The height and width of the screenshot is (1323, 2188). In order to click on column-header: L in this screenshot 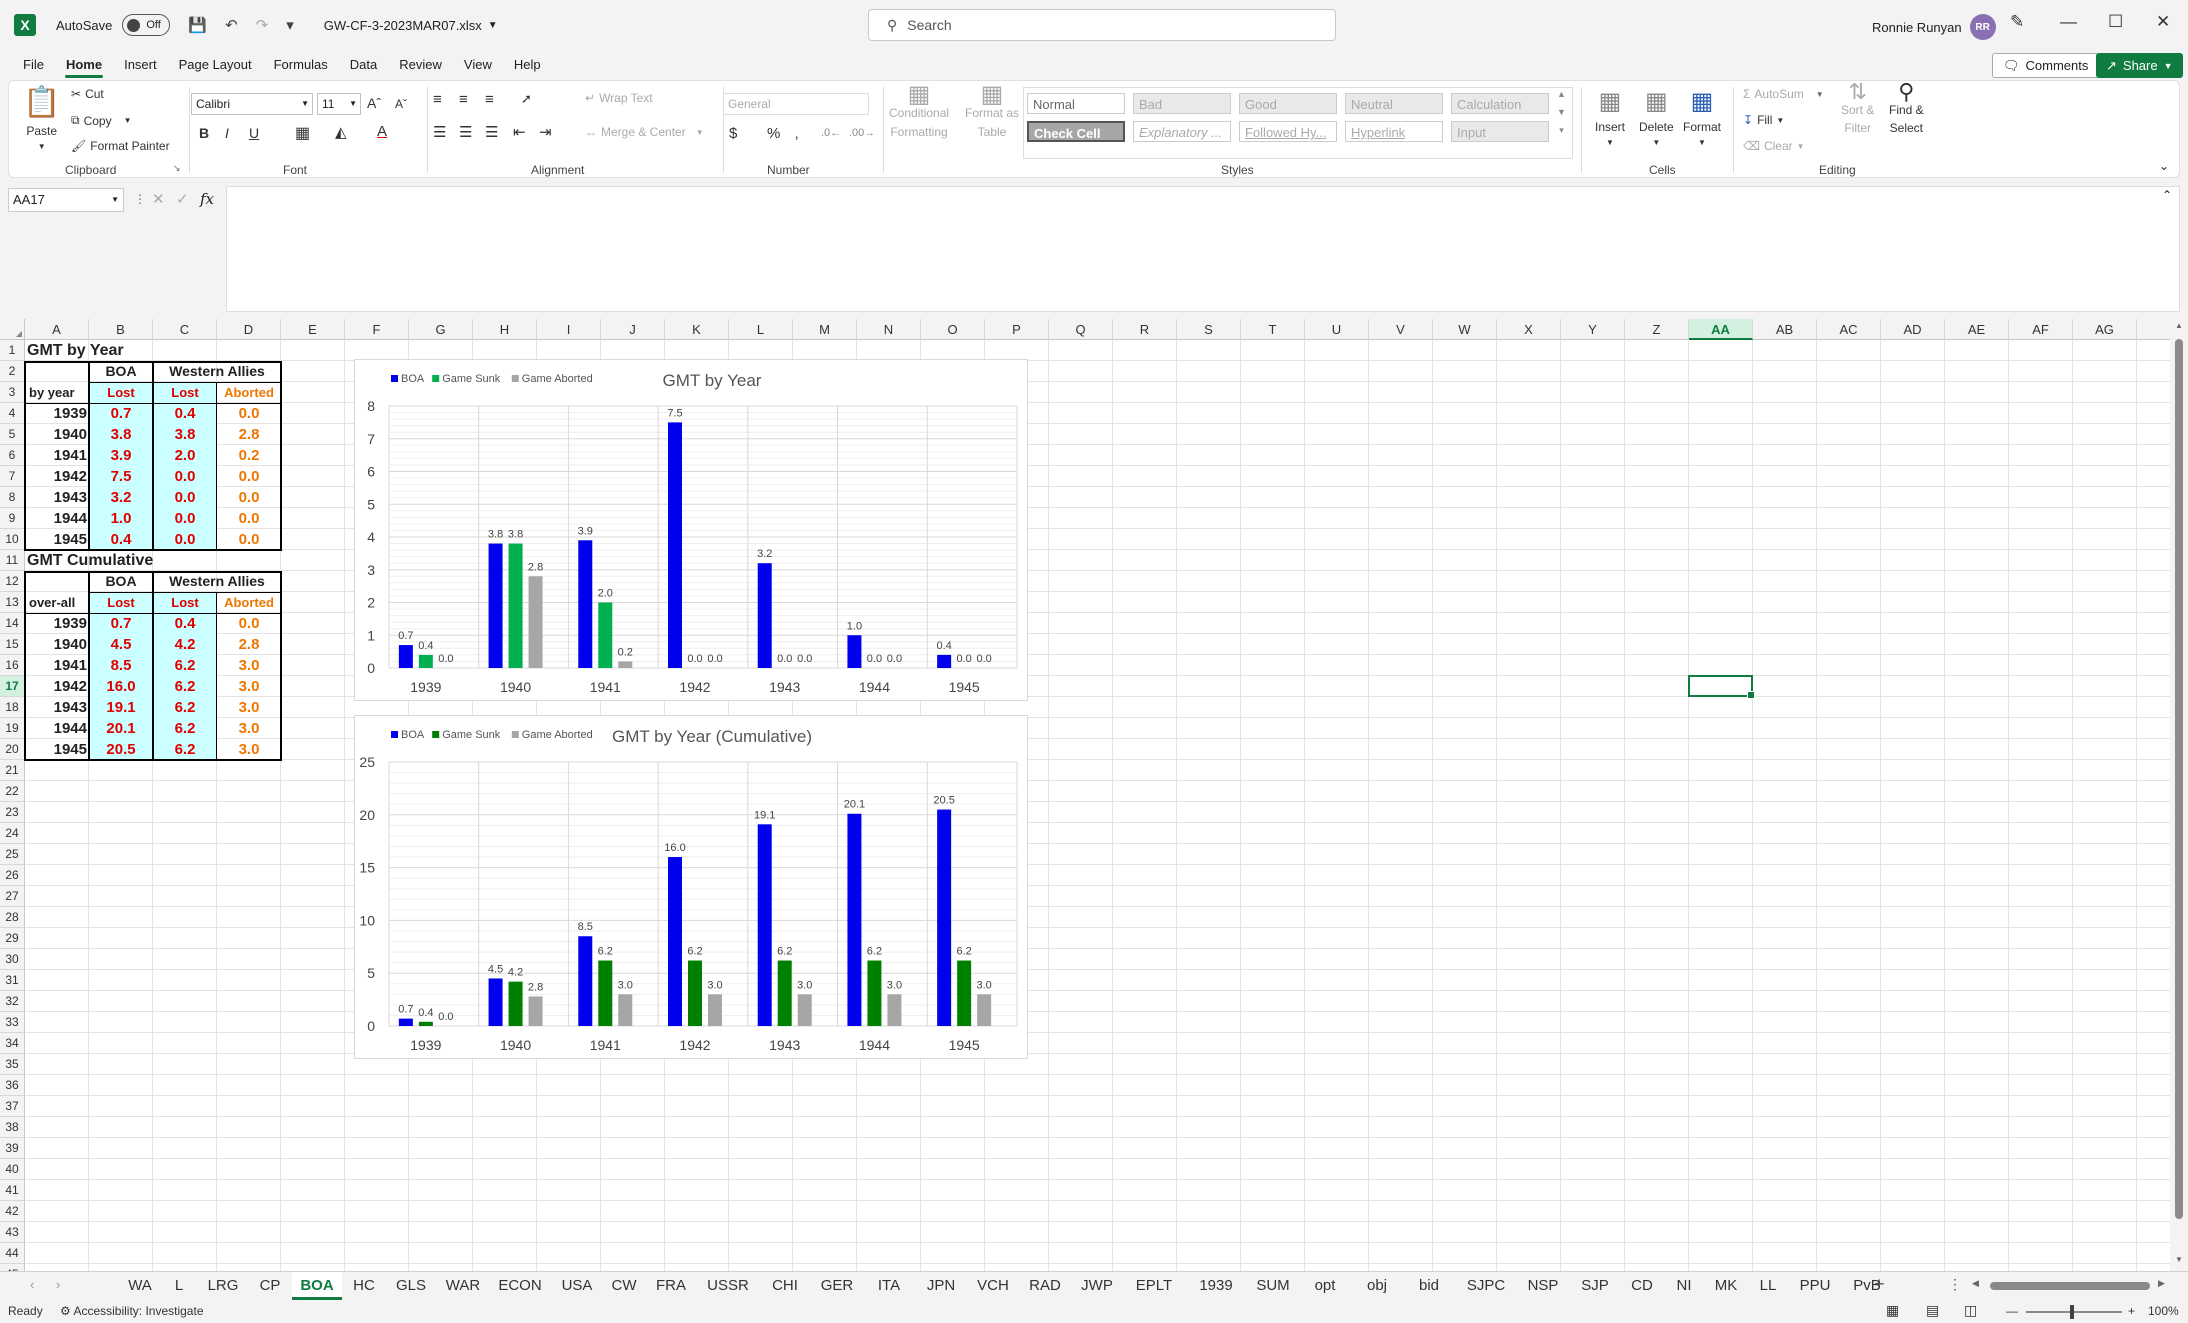, I will do `click(761, 329)`.